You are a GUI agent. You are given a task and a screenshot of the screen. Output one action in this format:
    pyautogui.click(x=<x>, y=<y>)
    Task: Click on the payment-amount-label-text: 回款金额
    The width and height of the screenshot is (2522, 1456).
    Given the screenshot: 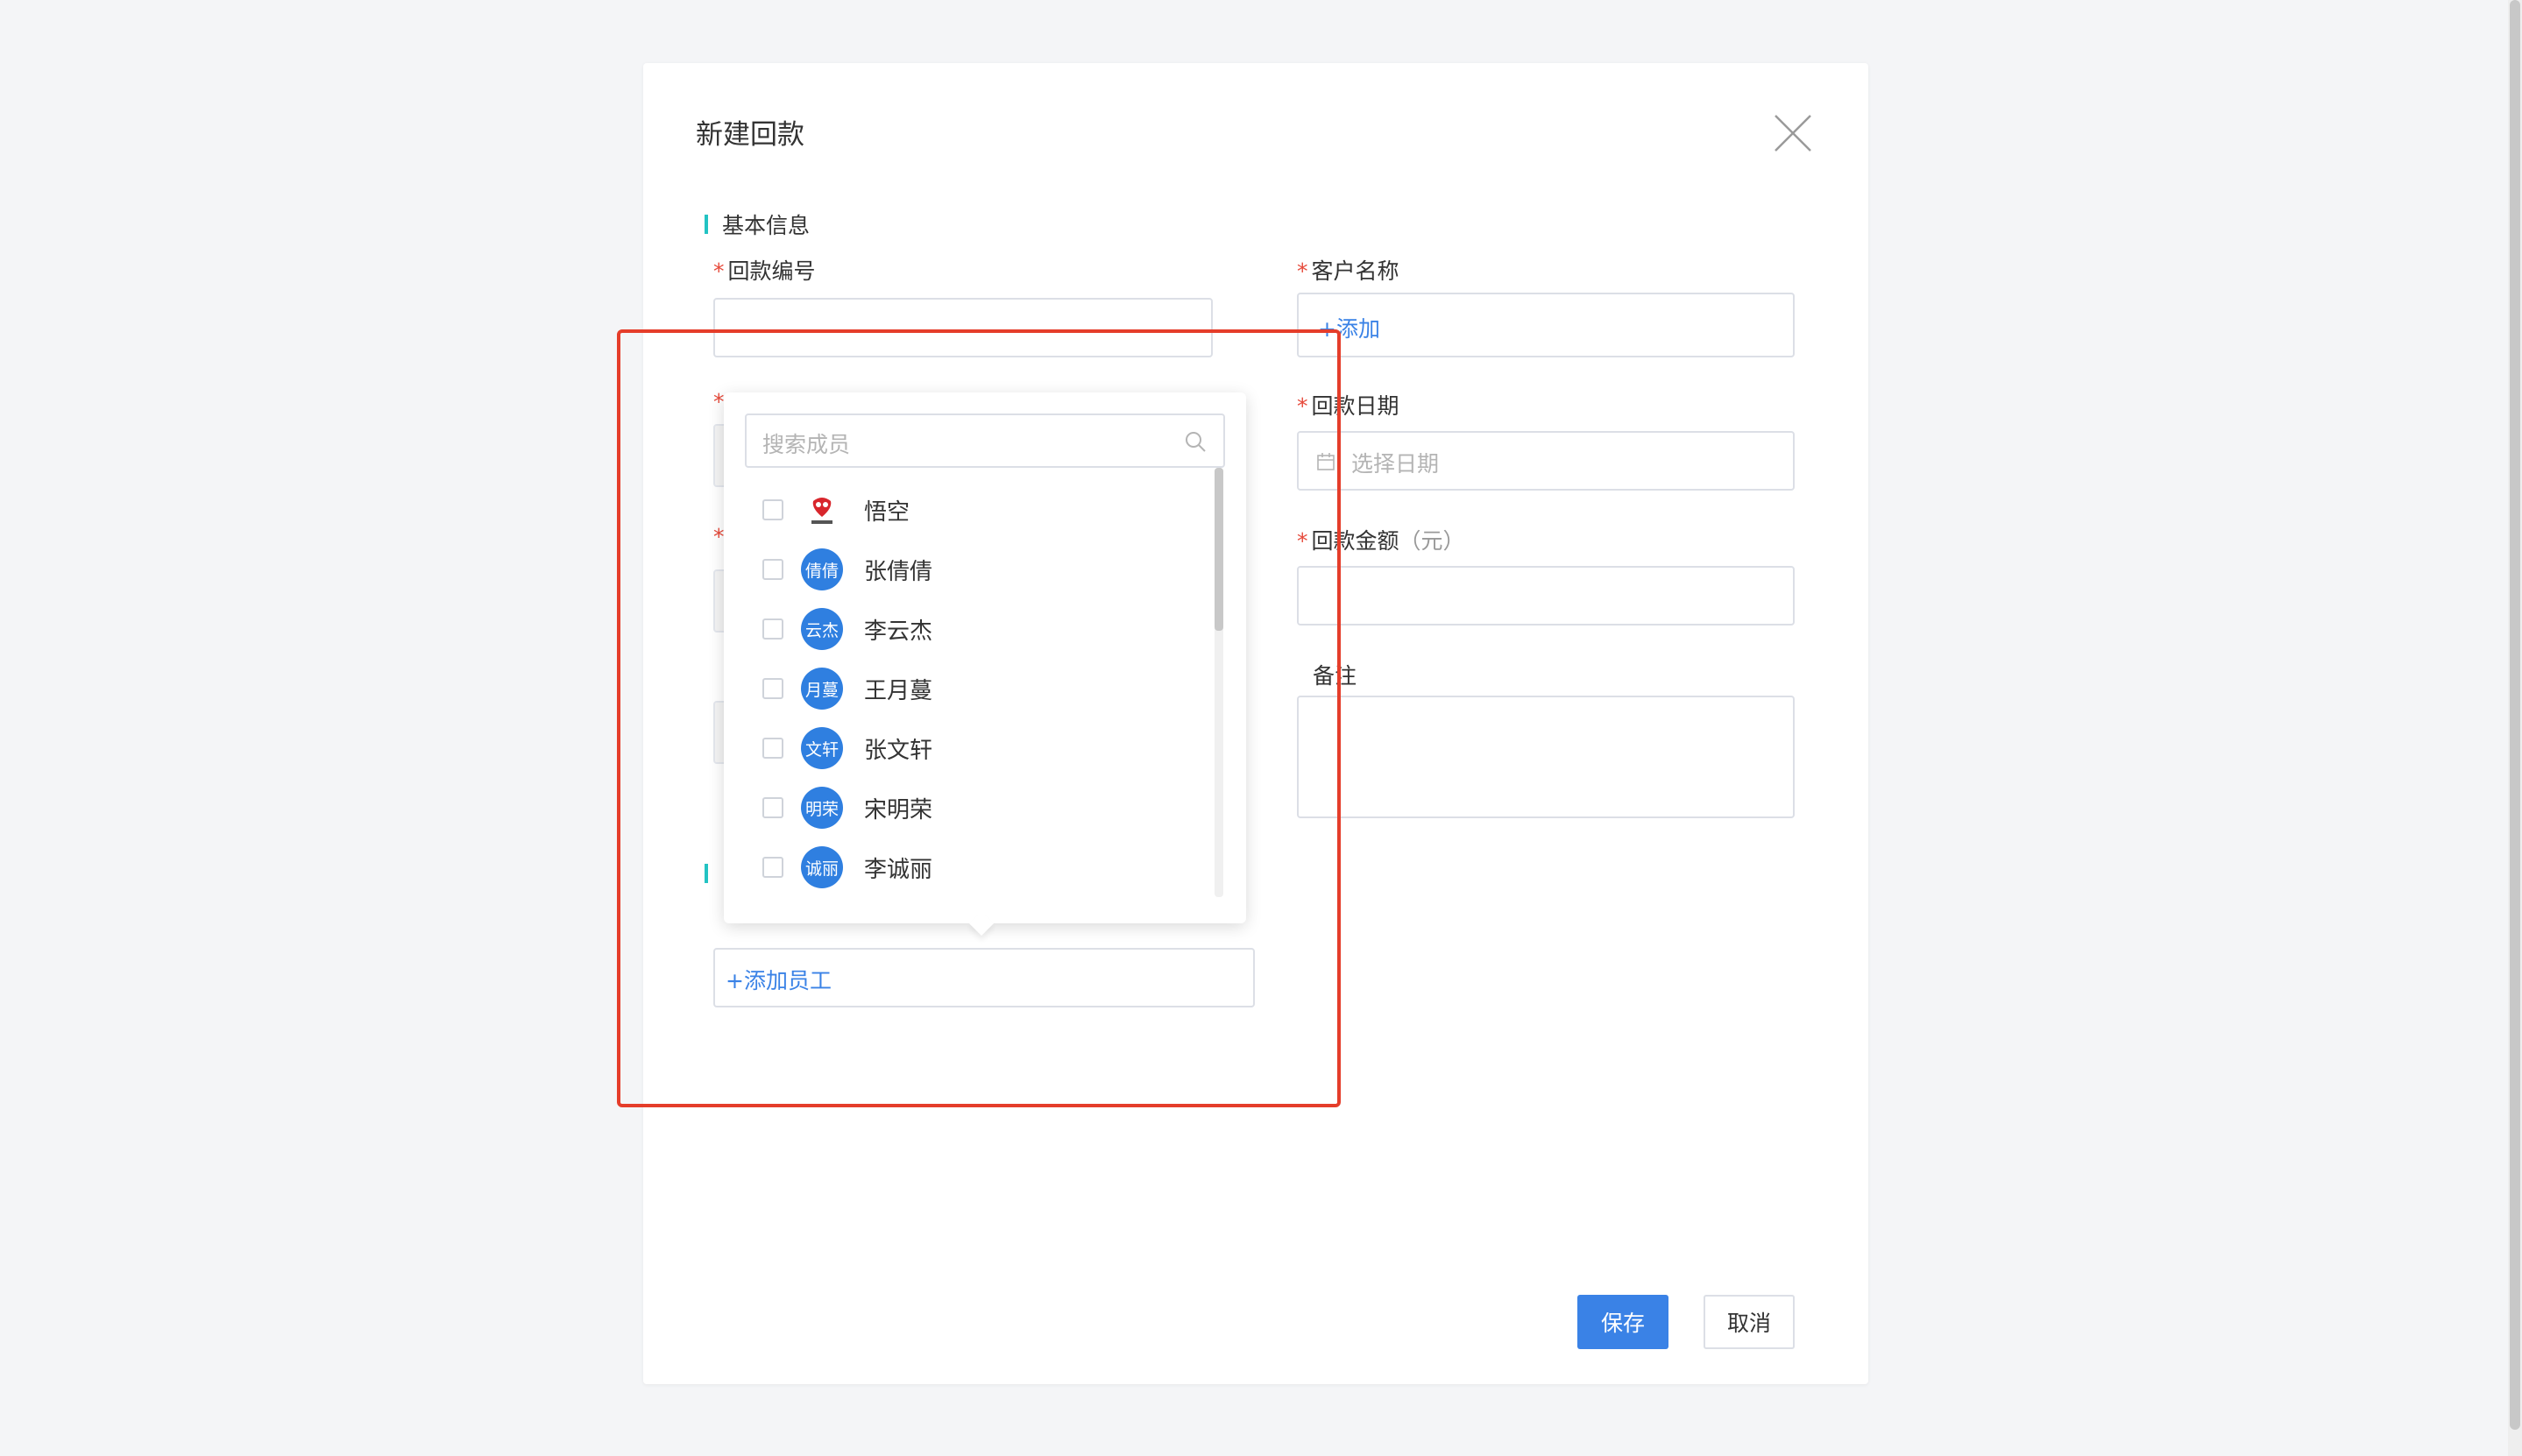 What is the action you would take?
    pyautogui.click(x=1355, y=541)
    